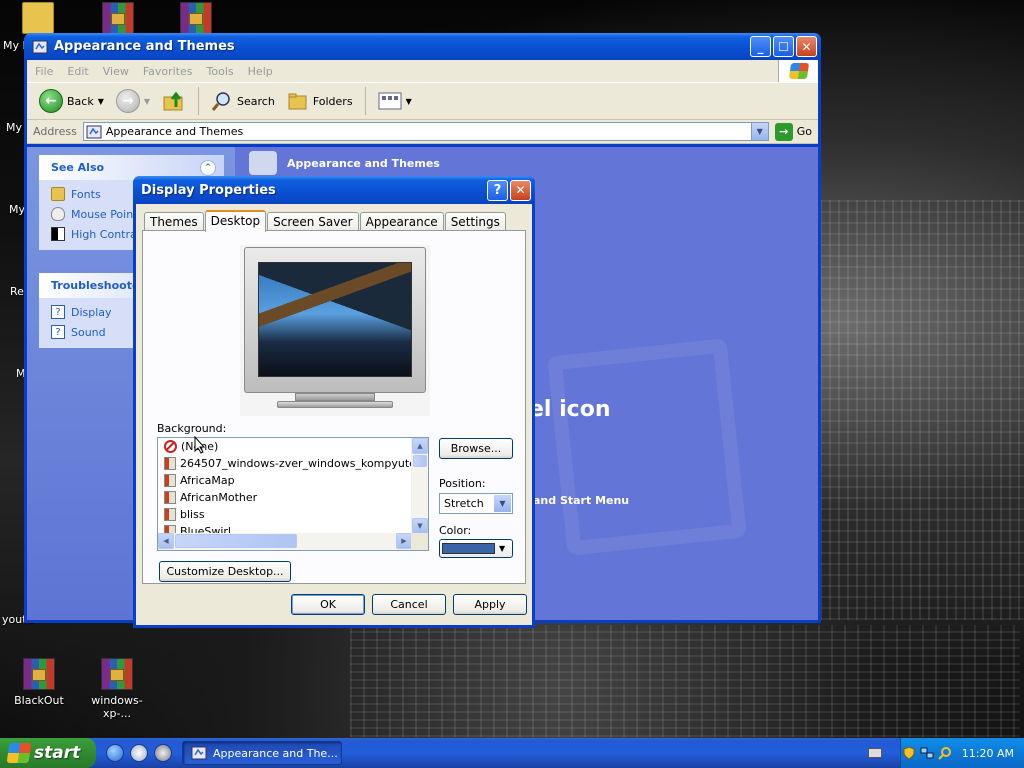  I want to click on tab-screen-saver: Screen Saver, so click(313, 221).